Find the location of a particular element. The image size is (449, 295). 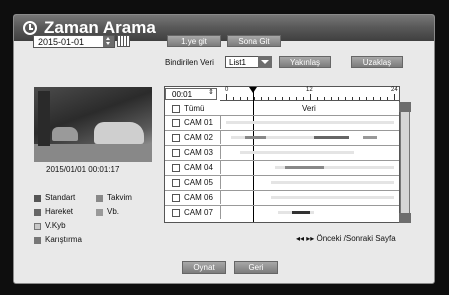

camera-label: CAM 07 is located at coordinates (198, 212).